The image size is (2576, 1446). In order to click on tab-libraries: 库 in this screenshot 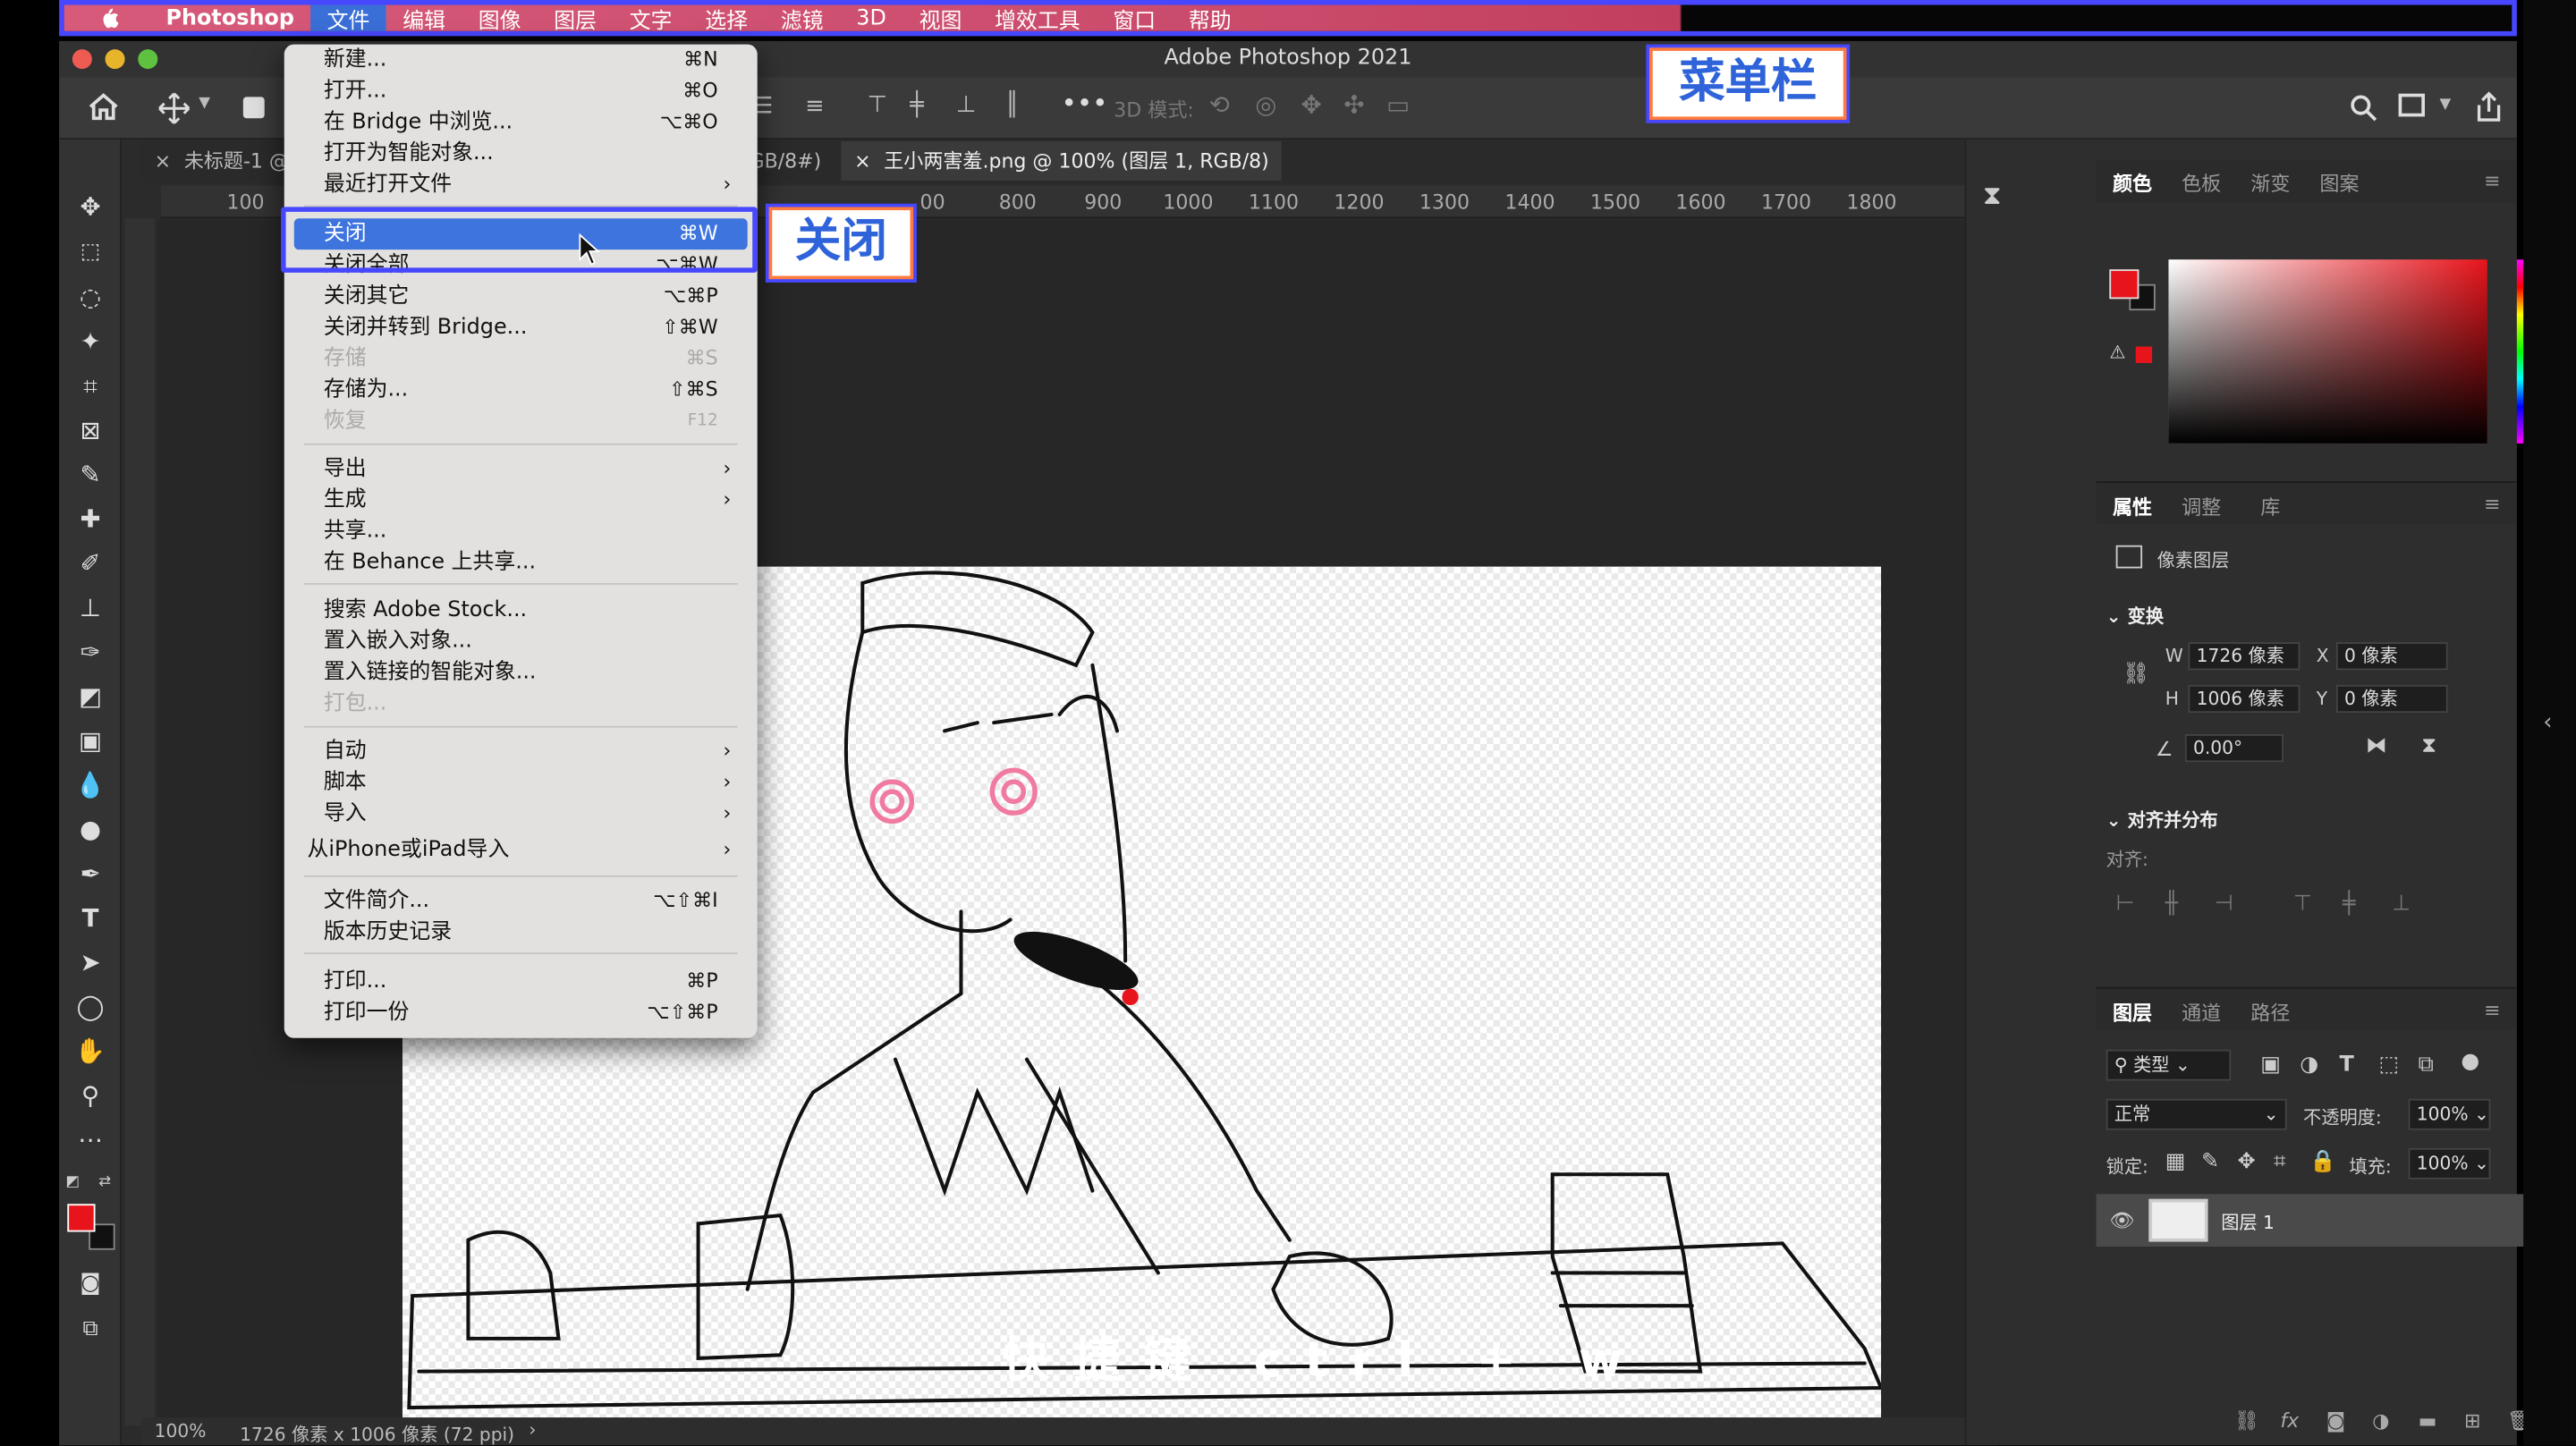, I will do `click(2270, 506)`.